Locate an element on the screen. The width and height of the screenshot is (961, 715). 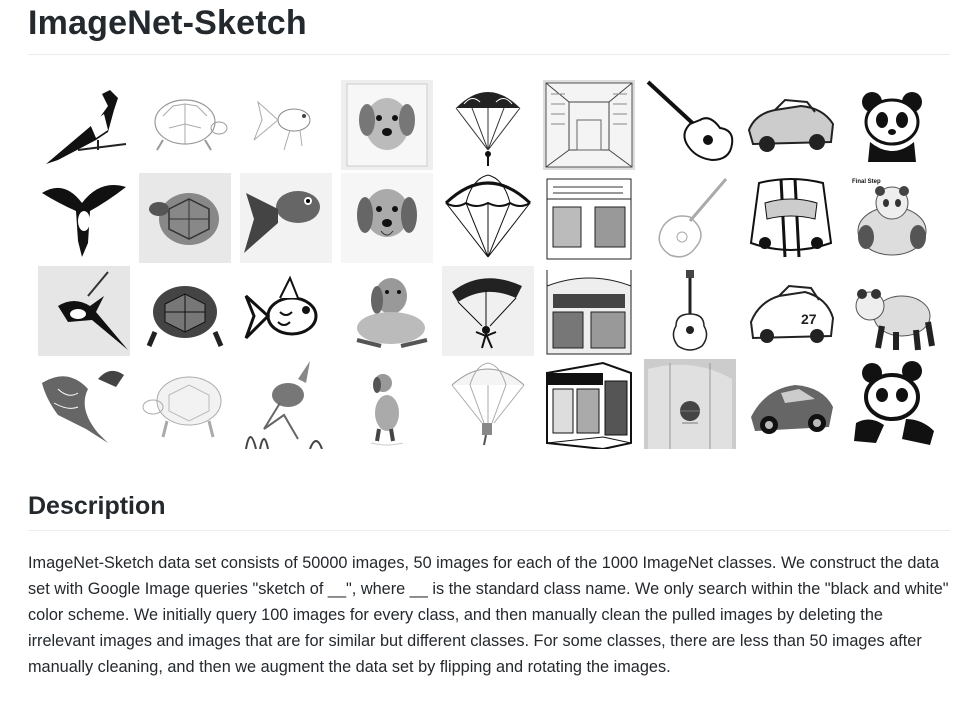
description-heading: Description is located at coordinates (97, 506).